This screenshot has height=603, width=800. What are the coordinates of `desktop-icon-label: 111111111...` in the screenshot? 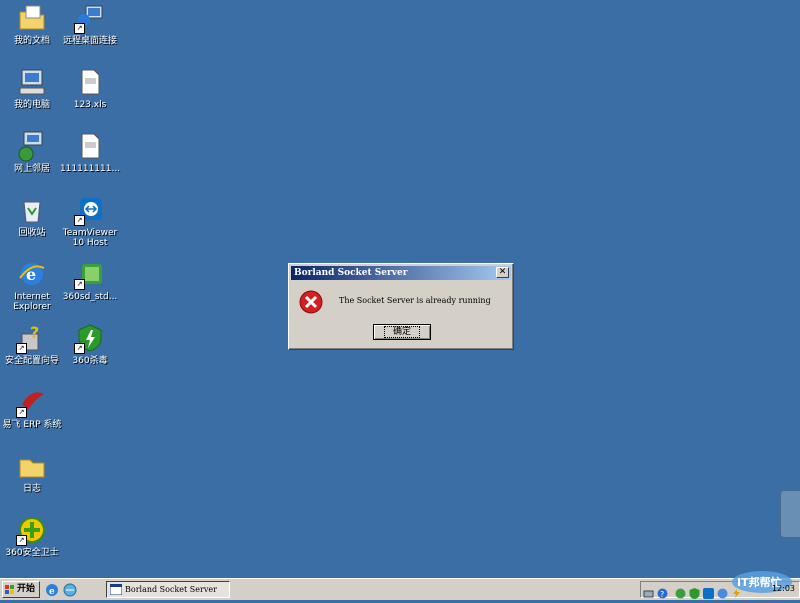 It's located at (90, 169).